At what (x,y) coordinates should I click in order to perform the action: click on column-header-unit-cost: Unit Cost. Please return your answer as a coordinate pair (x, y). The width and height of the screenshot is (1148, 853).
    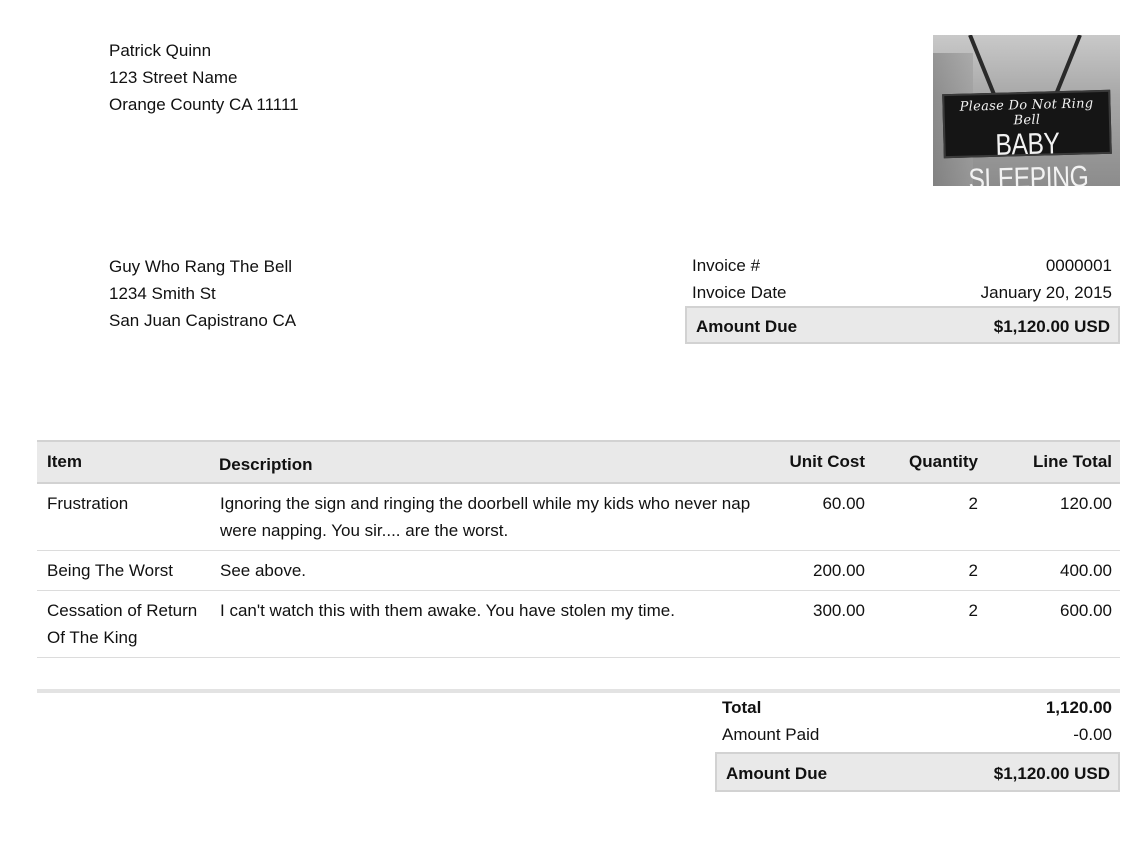
    Looking at the image, I should click on (819, 462).